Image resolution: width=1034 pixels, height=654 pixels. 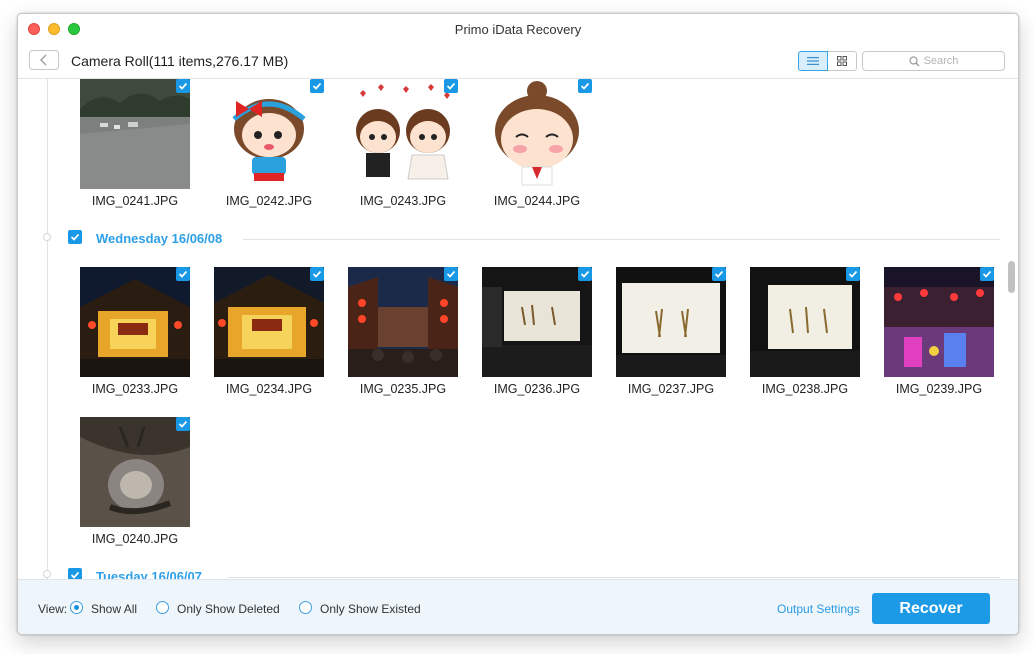 What do you see at coordinates (53, 609) in the screenshot?
I see `view-filter-label: View:` at bounding box center [53, 609].